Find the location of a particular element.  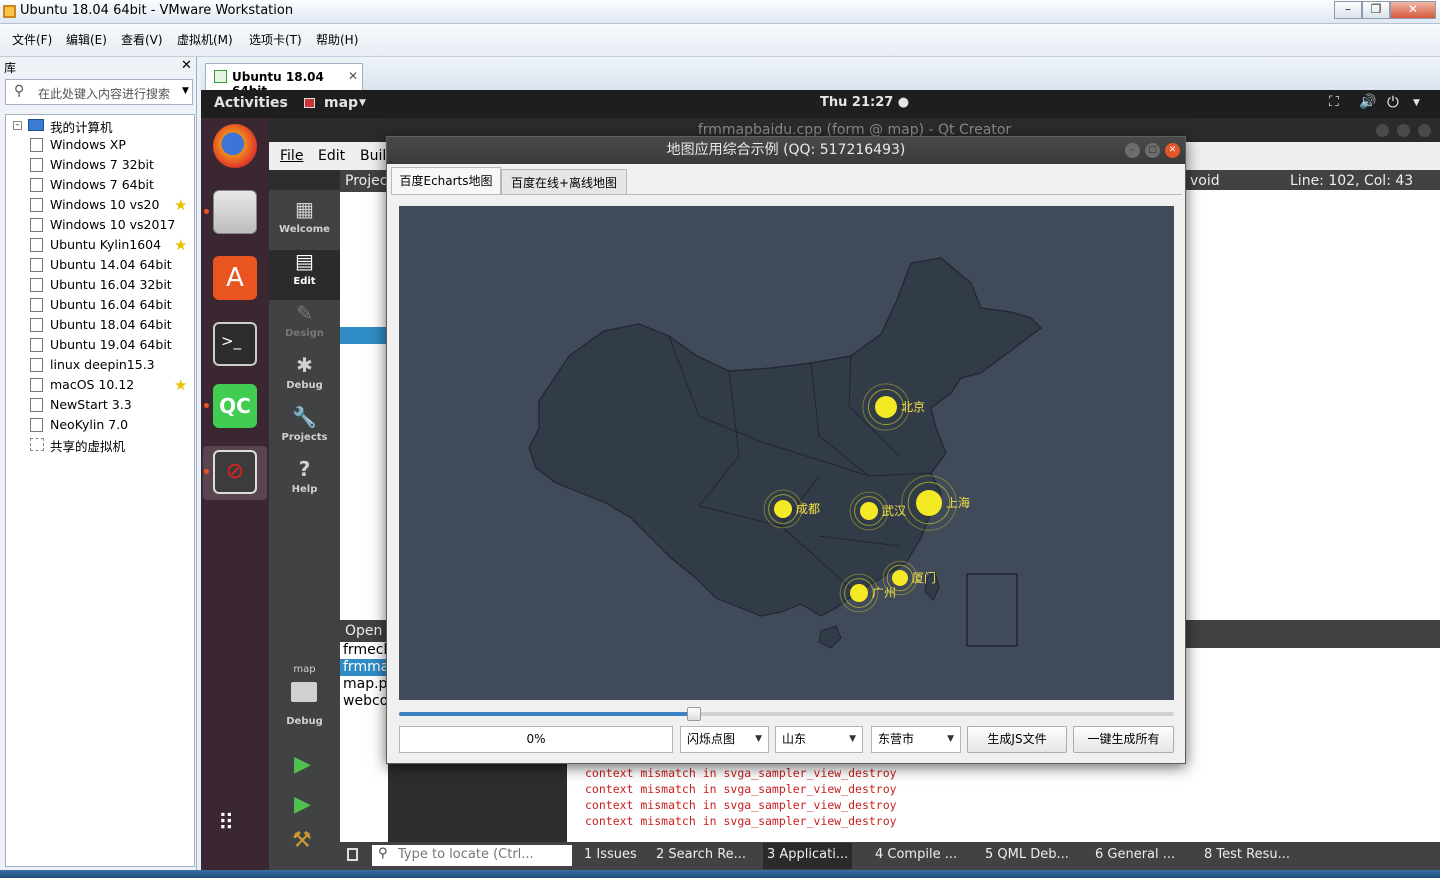

generate-js-button: 生成JS文件 is located at coordinates (1017, 739).